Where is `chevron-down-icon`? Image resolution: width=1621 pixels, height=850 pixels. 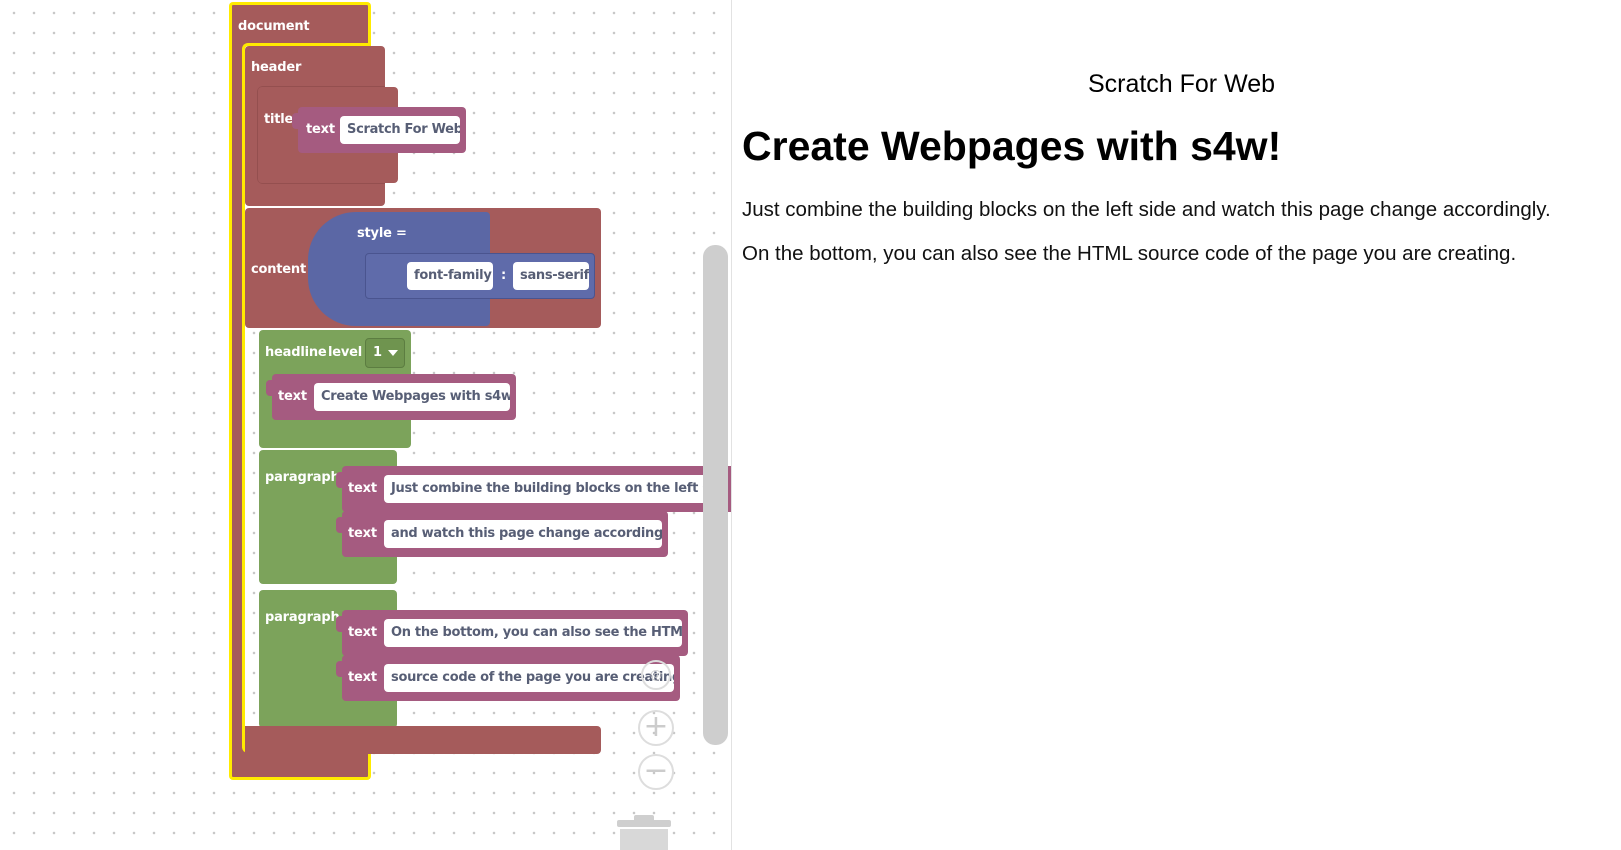 chevron-down-icon is located at coordinates (393, 353).